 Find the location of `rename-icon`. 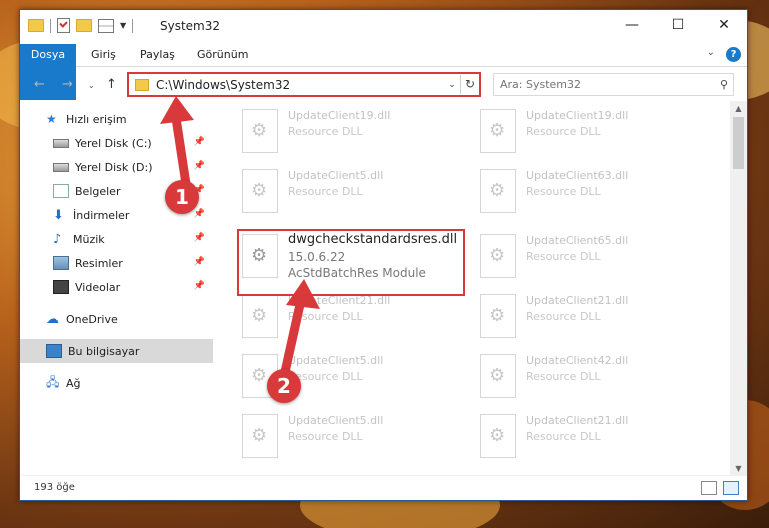

rename-icon is located at coordinates (106, 25).